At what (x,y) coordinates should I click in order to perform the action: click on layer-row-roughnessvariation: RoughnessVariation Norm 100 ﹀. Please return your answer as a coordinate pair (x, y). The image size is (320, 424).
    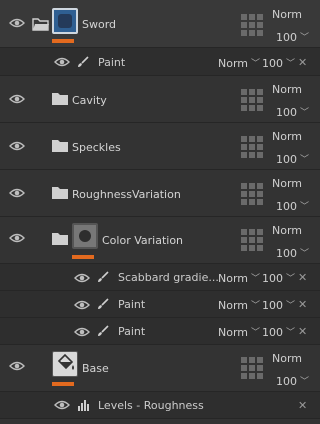
    Looking at the image, I should click on (160, 193).